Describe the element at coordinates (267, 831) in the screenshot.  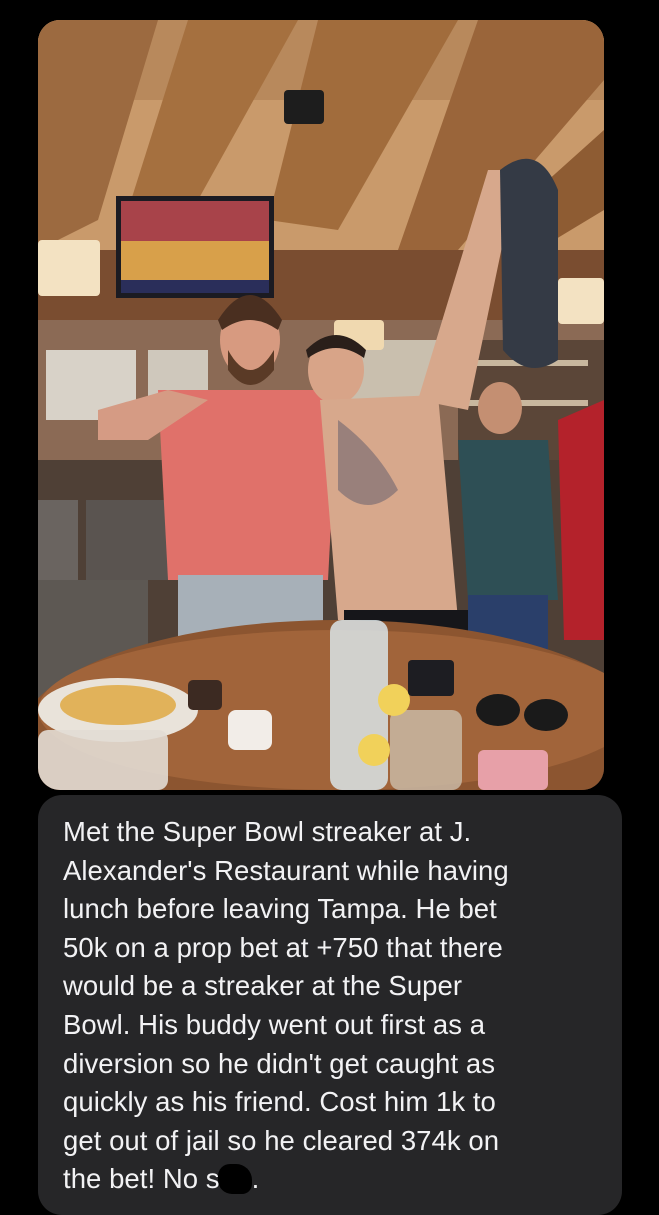
I see `message-line: Met the Super Bowl streaker at J.` at that location.